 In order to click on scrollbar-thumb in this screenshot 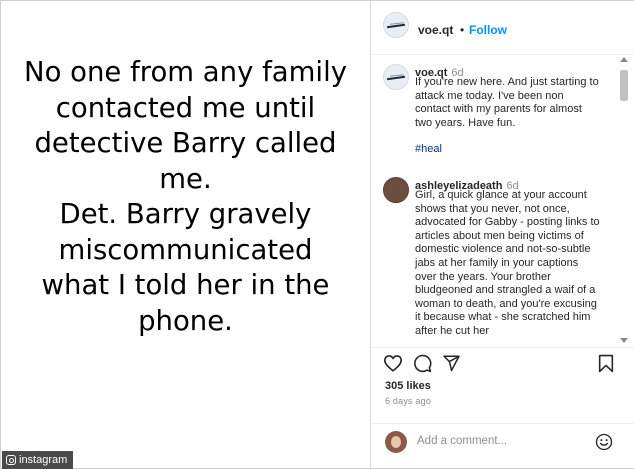, I will do `click(624, 85)`.